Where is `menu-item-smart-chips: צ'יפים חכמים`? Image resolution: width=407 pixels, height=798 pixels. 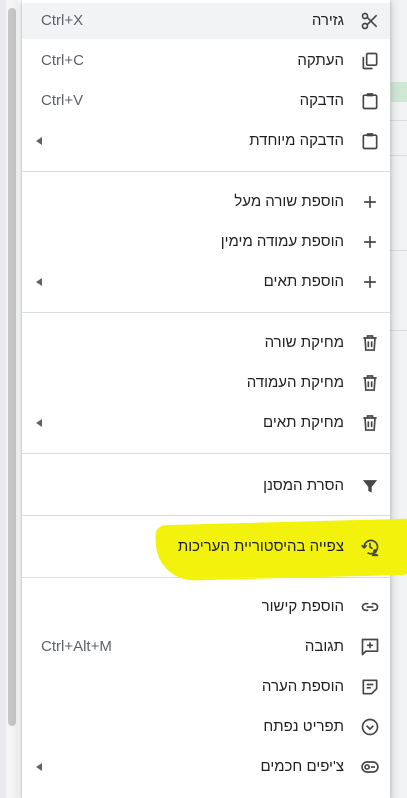
menu-item-smart-chips: צ'יפים חכמים is located at coordinates (206, 767).